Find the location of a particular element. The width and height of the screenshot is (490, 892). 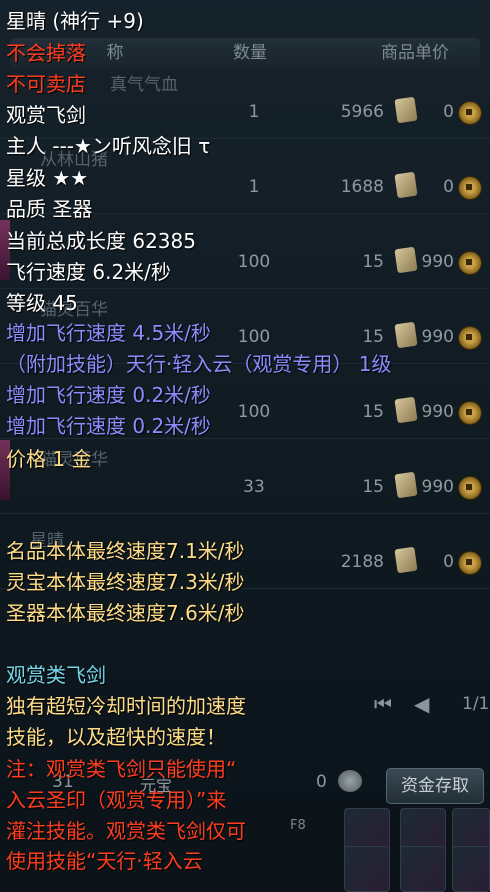

item-qty: 33 is located at coordinates (254, 487).